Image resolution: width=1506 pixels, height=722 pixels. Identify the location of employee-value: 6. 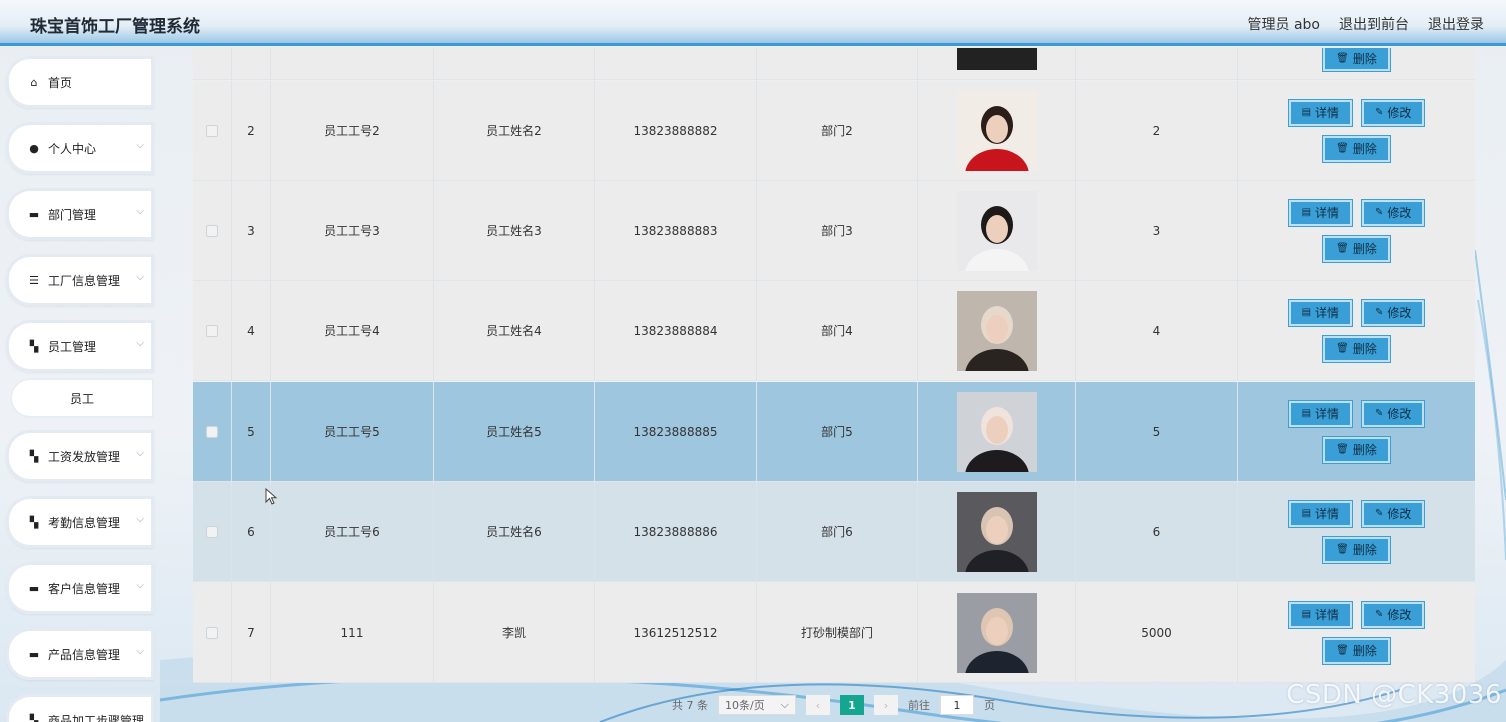
(1157, 531).